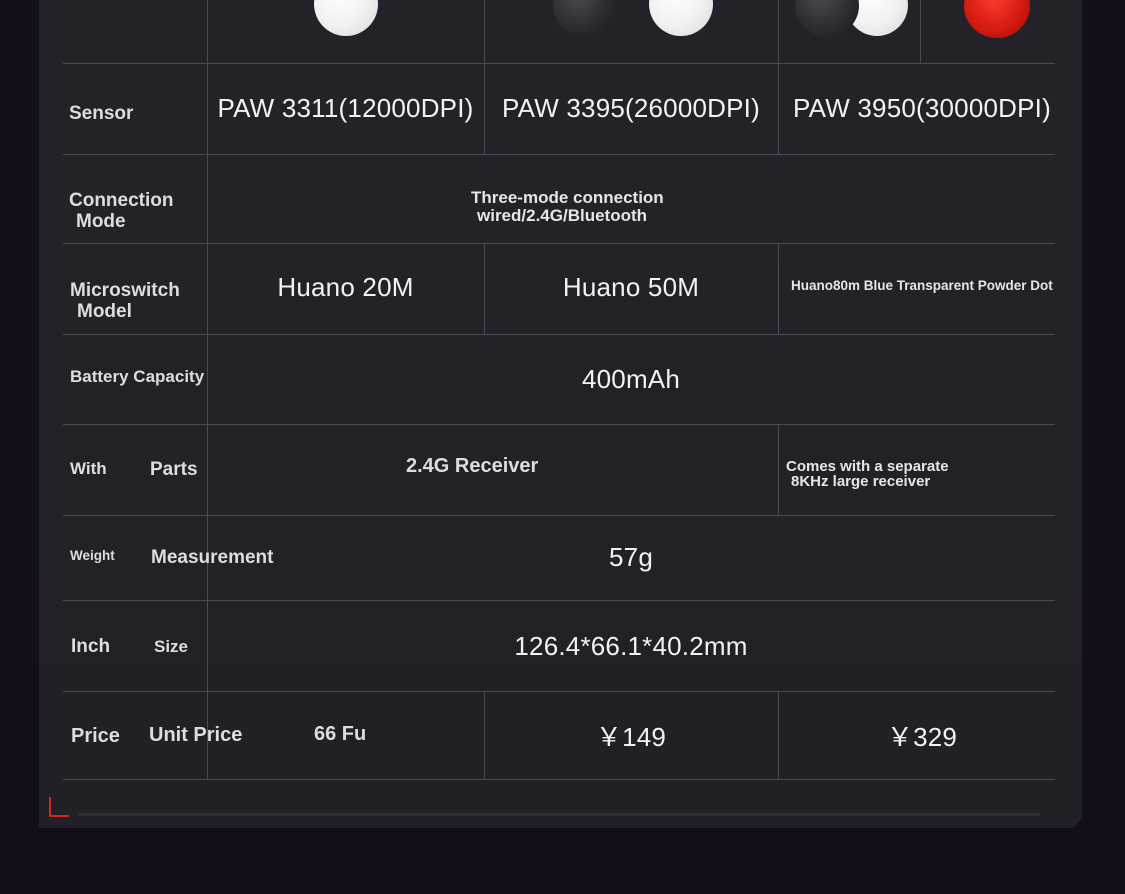 This screenshot has width=1125, height=894. Describe the element at coordinates (91, 646) in the screenshot. I see `row-label-inch: Inch` at that location.